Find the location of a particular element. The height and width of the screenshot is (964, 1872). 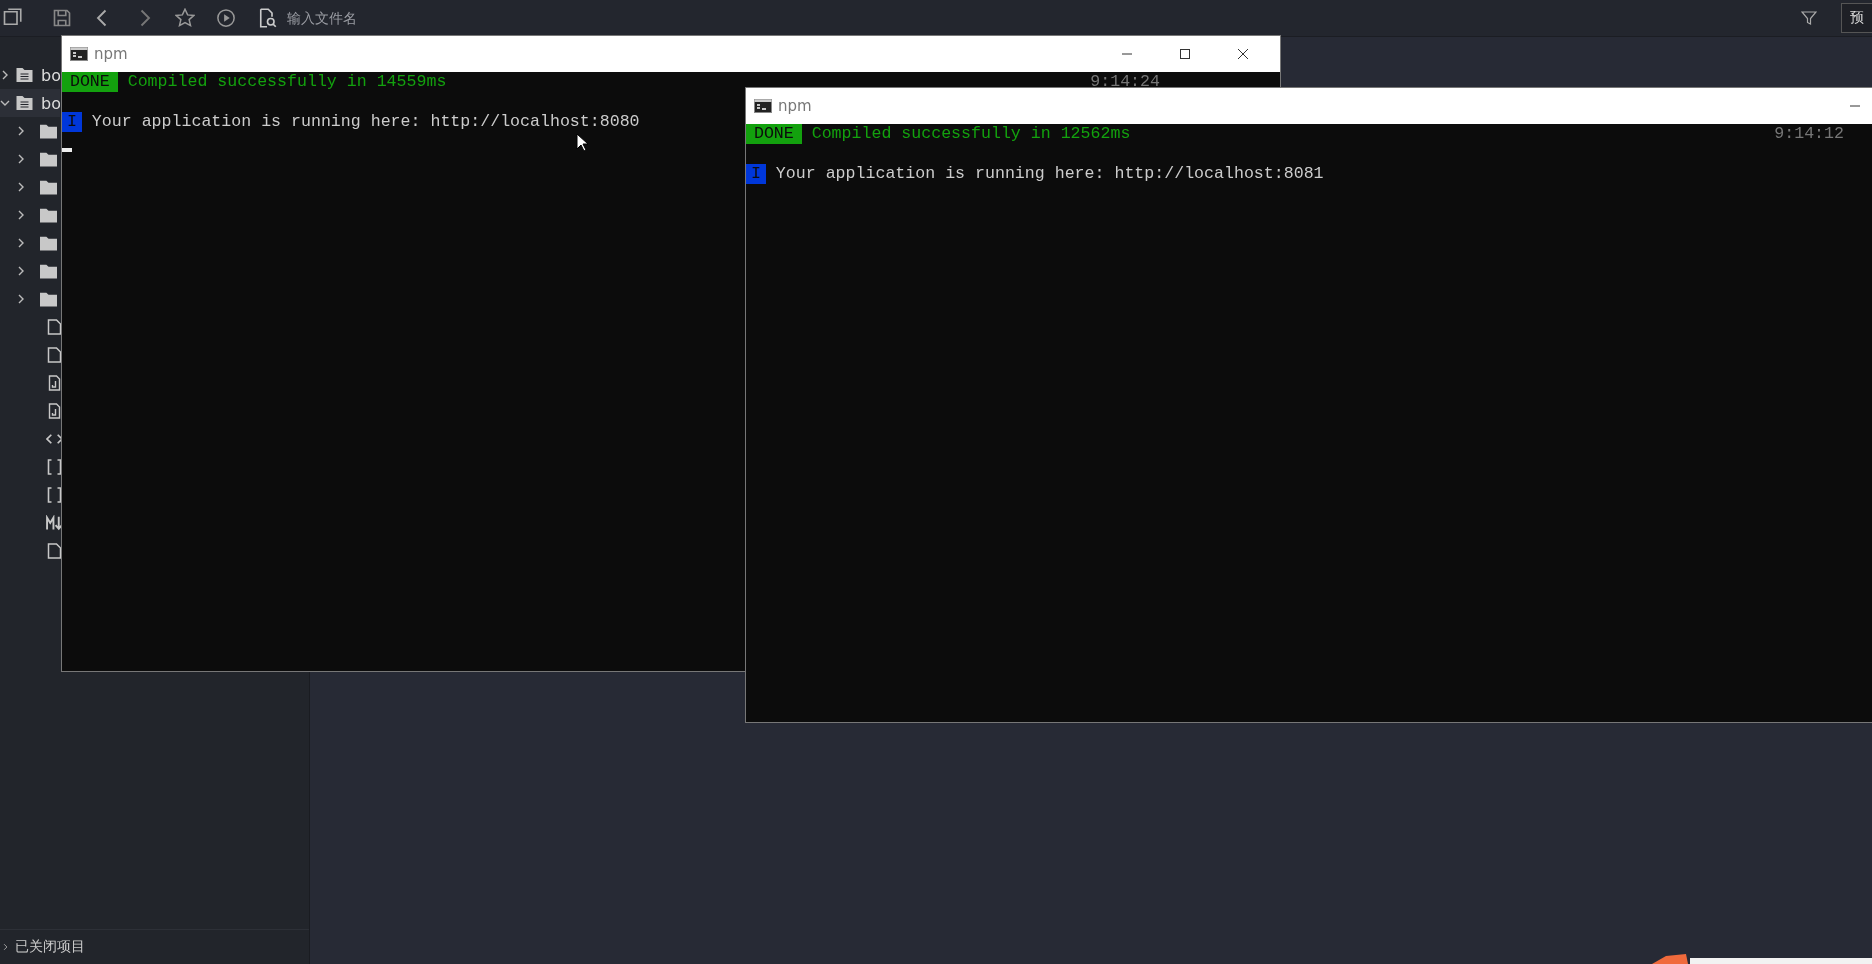

close-icon is located at coordinates (1243, 54).